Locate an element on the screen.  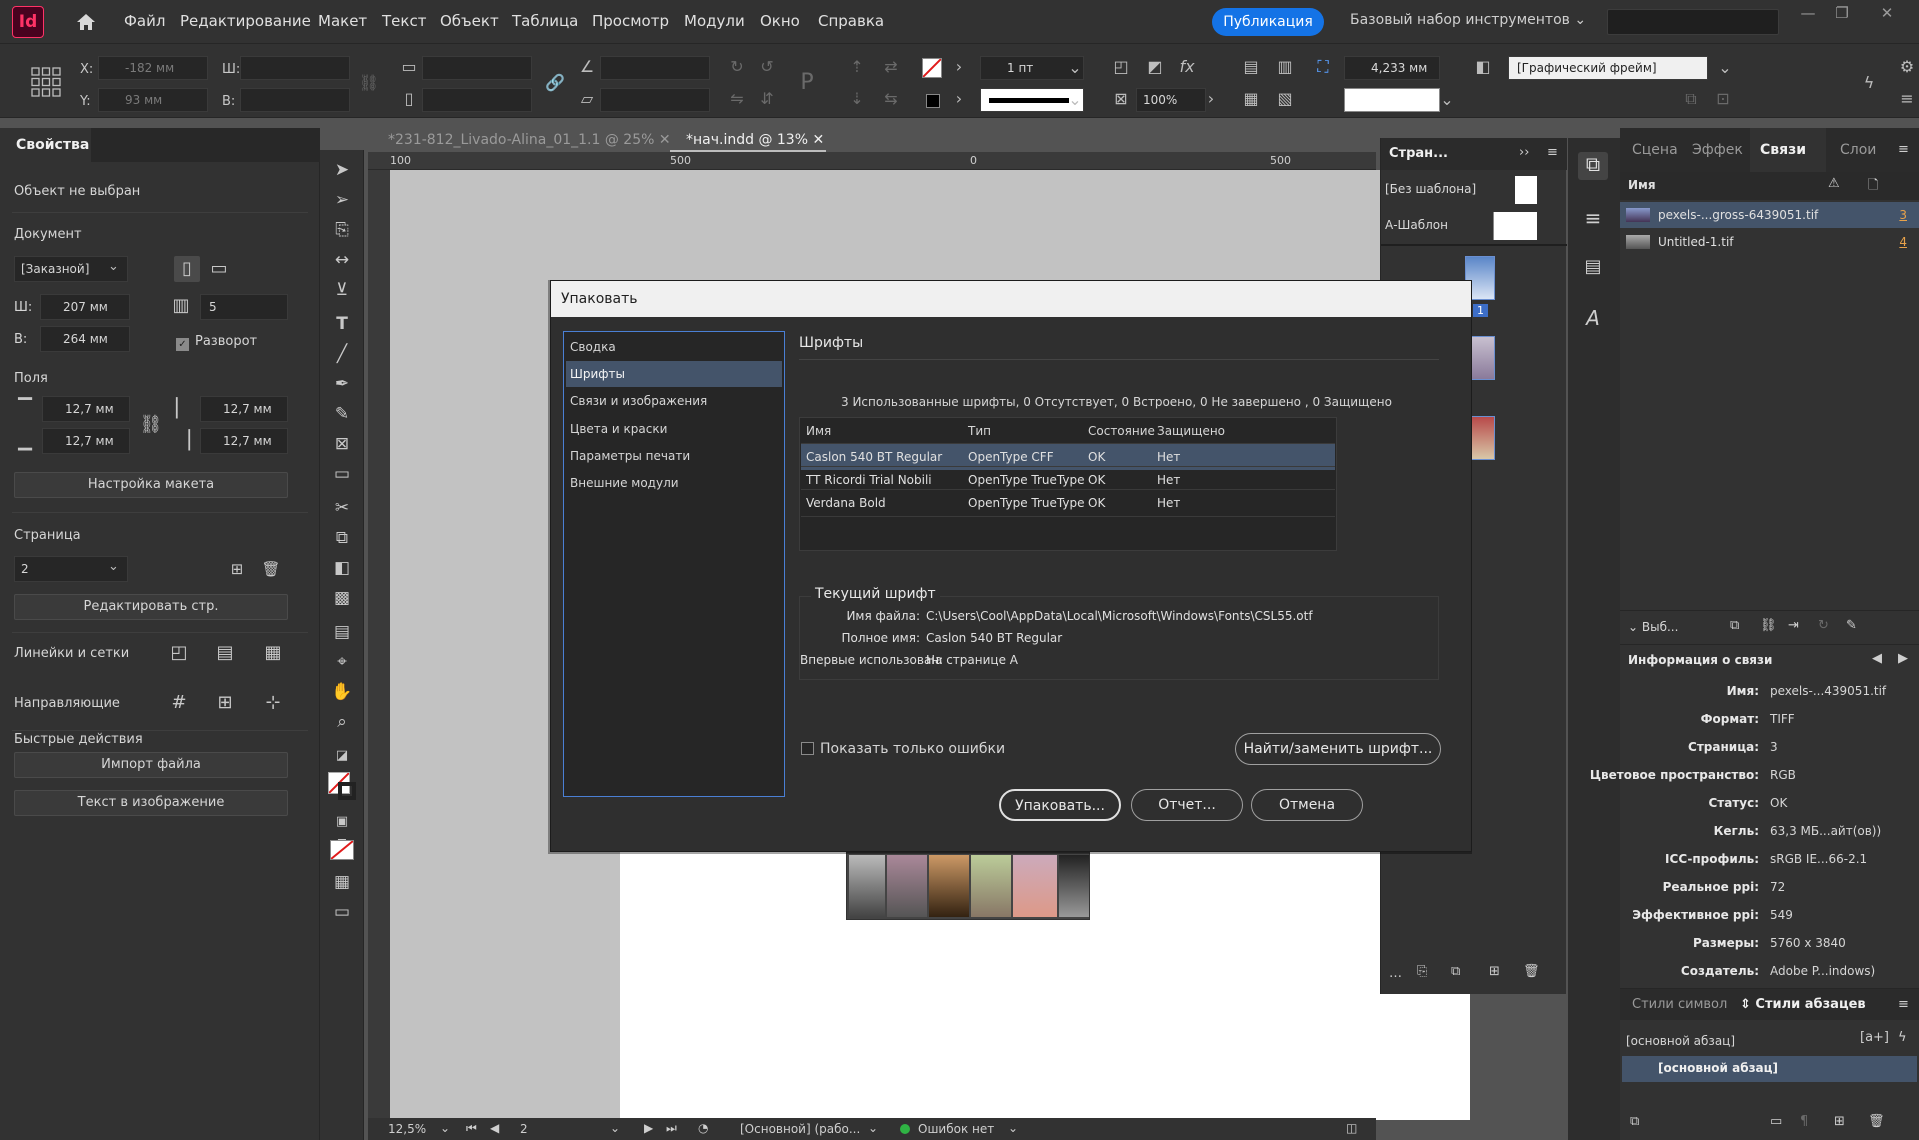
opacity-menu-icon: › is located at coordinates (1211, 99).